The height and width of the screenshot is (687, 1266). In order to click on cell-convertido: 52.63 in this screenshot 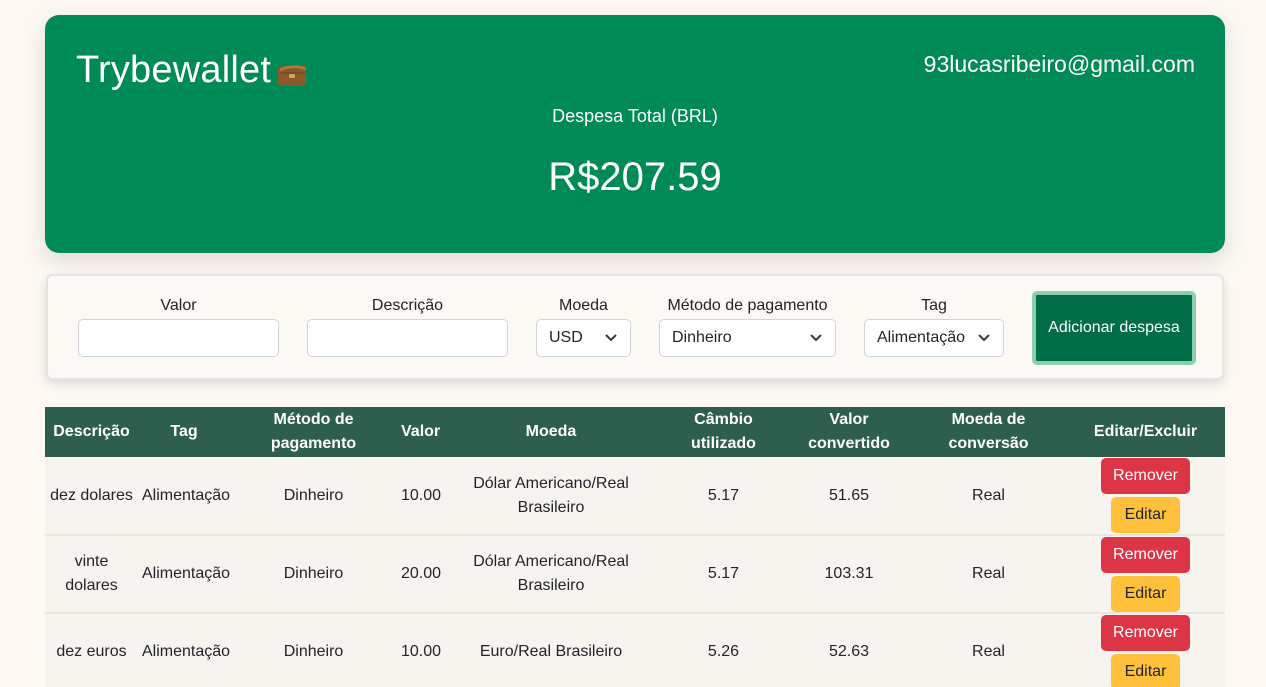, I will do `click(849, 651)`.